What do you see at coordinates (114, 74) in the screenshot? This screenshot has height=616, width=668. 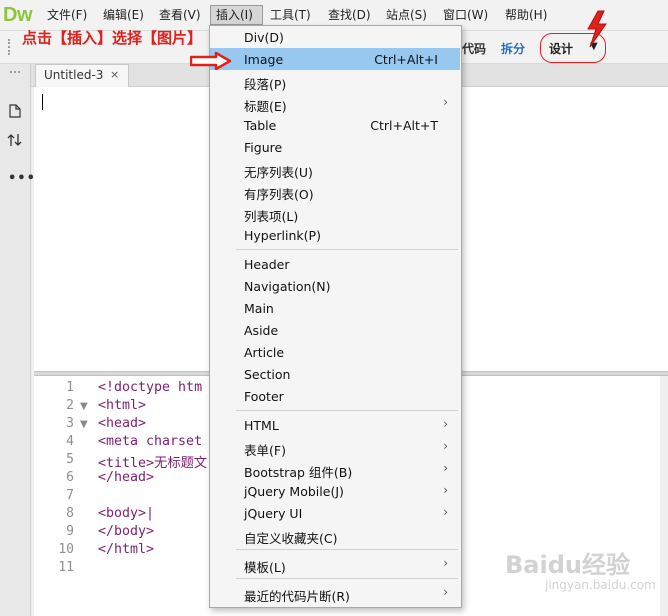 I see `close-icon: ×` at bounding box center [114, 74].